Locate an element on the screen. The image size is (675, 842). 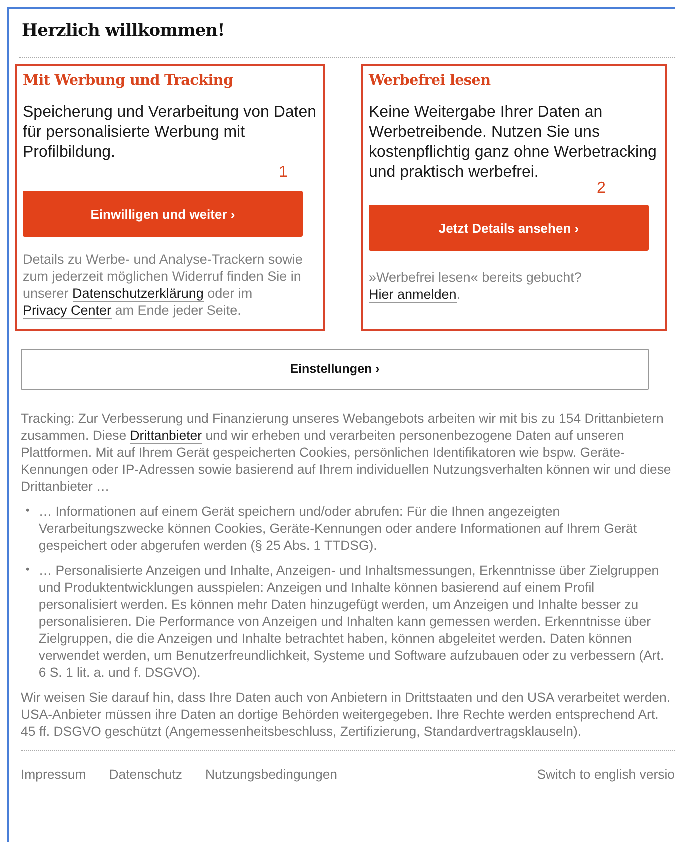
option-button: Einwilligen und weiter › is located at coordinates (163, 214).